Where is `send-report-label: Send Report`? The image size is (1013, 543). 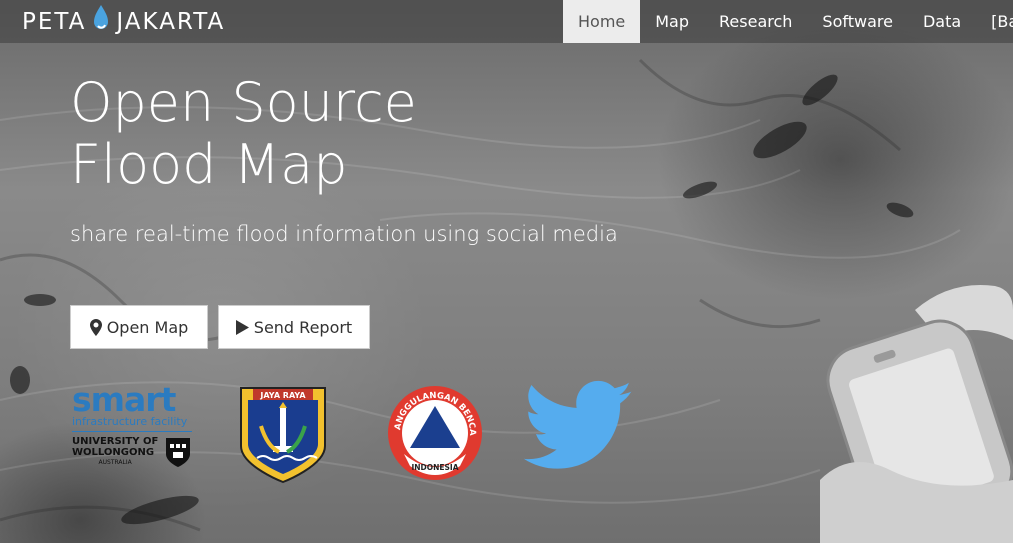 send-report-label: Send Report is located at coordinates (303, 327).